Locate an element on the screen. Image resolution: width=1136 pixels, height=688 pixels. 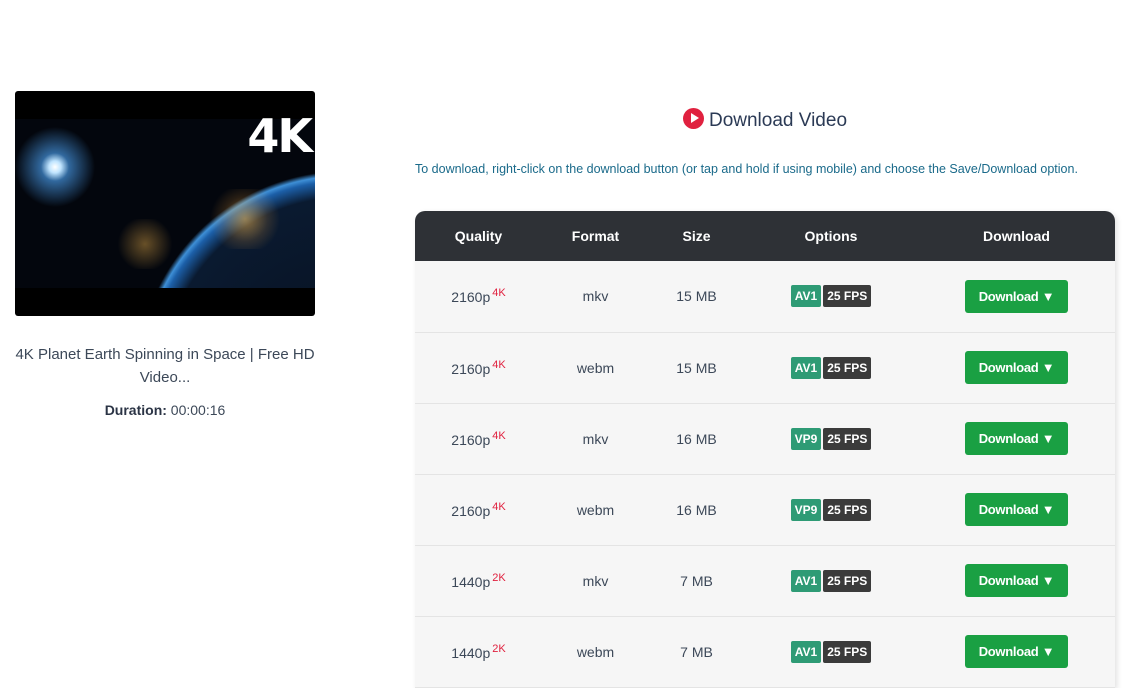
thumbnail-4k-text: 4K is located at coordinates (280, 136).